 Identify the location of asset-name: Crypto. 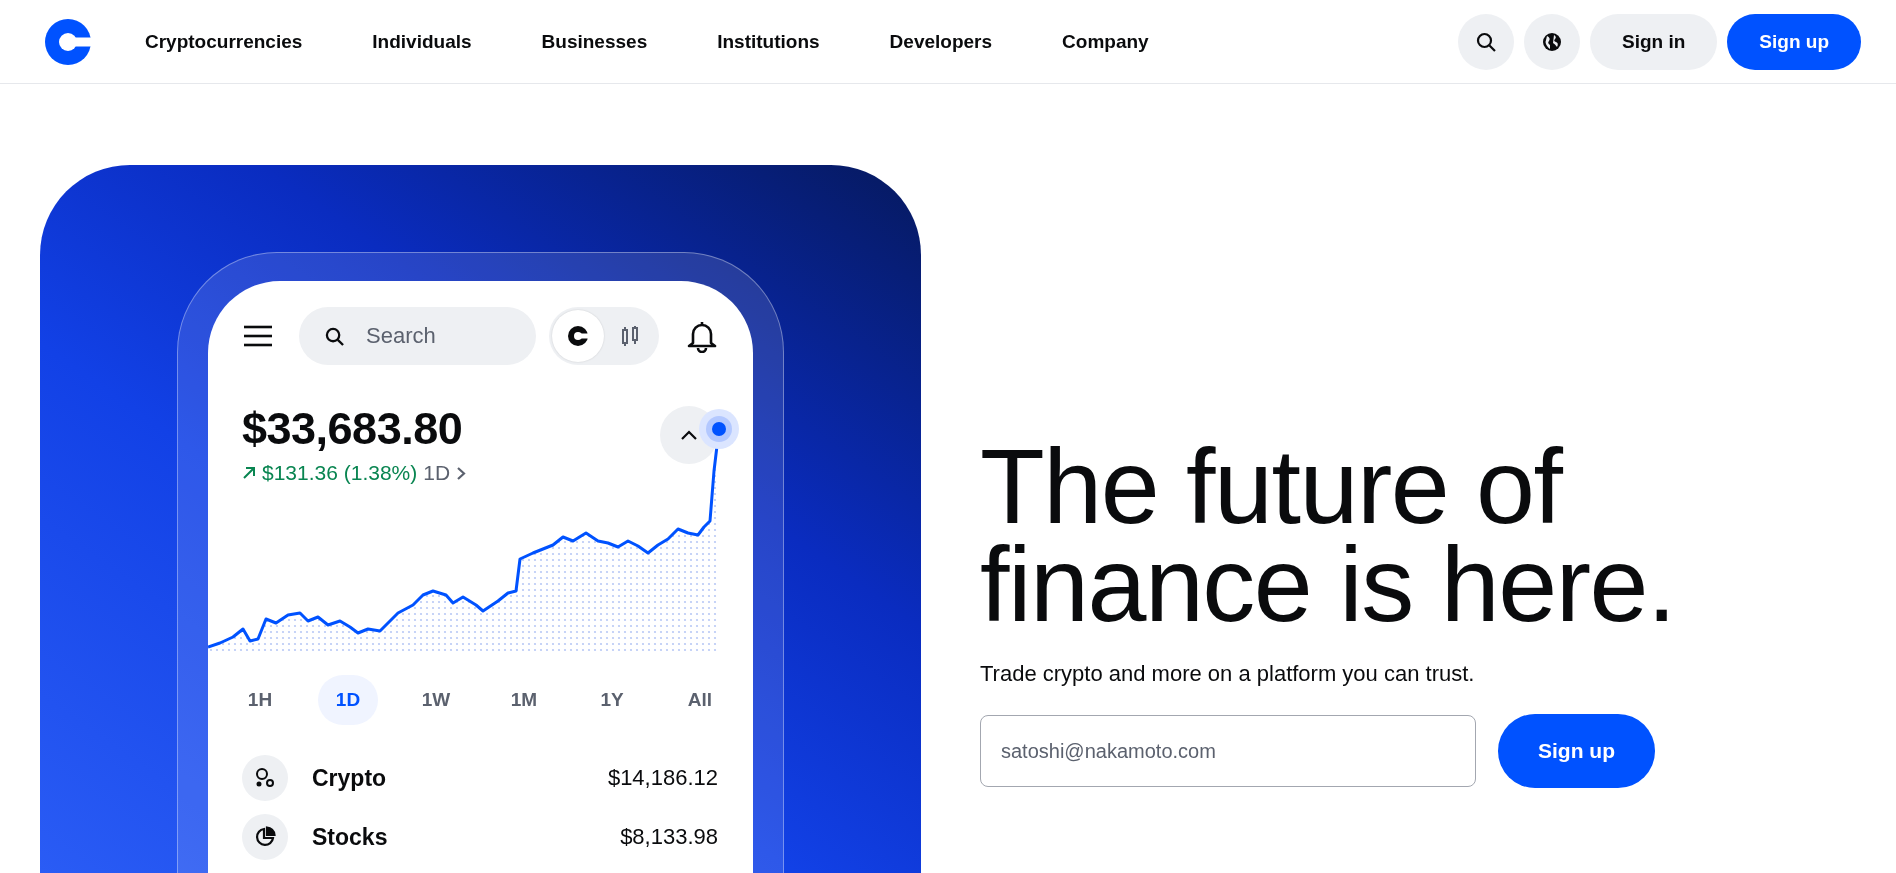
(350, 778).